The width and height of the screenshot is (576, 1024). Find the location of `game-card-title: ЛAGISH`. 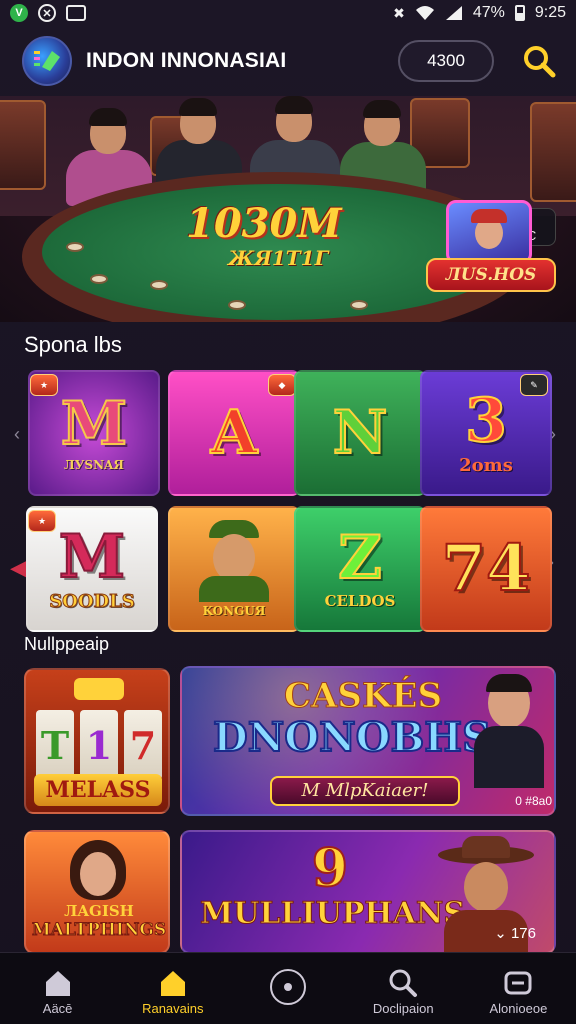

game-card-title: ЛAGISH is located at coordinates (99, 911).